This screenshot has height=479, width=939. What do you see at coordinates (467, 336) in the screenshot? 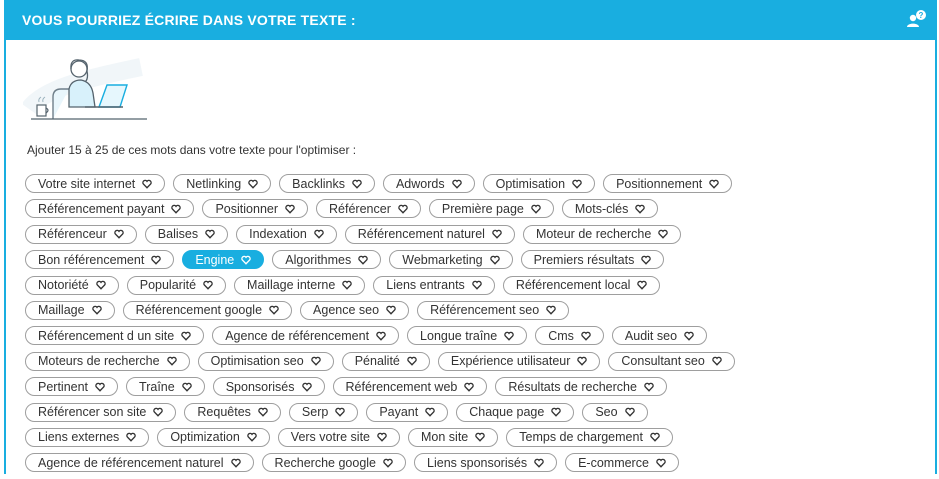
I see `keyword-tag: Longue traîne` at bounding box center [467, 336].